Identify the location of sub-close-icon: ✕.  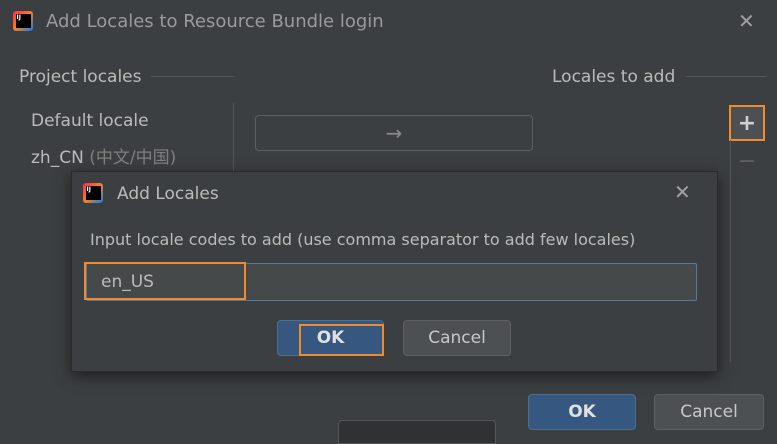
(682, 192).